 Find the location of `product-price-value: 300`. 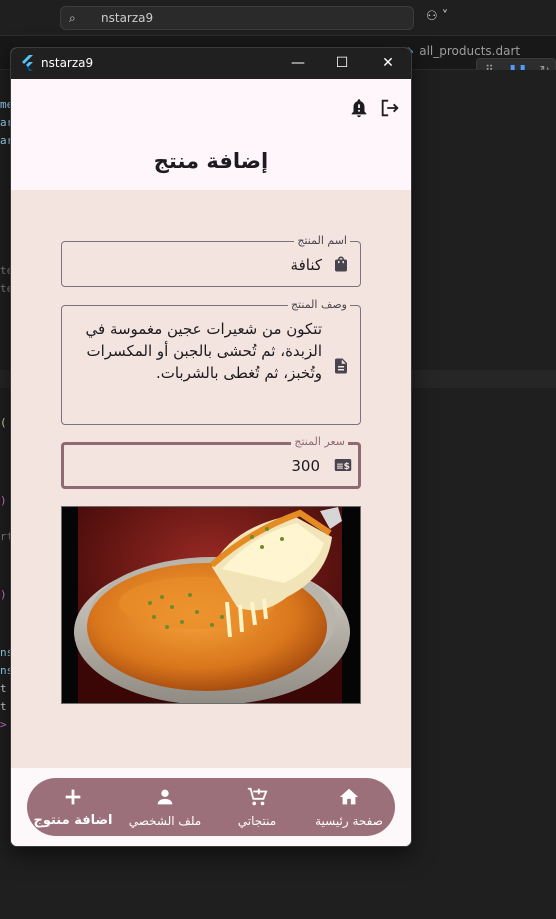

product-price-value: 300 is located at coordinates (305, 466).